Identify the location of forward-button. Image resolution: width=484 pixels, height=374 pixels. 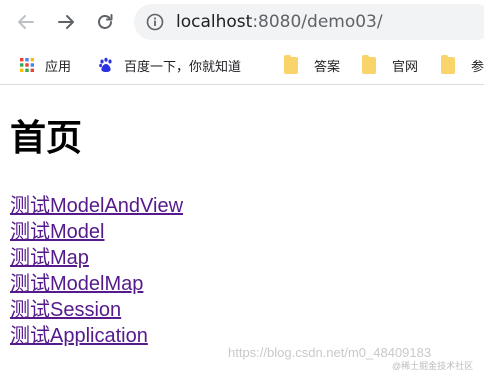
(66, 22).